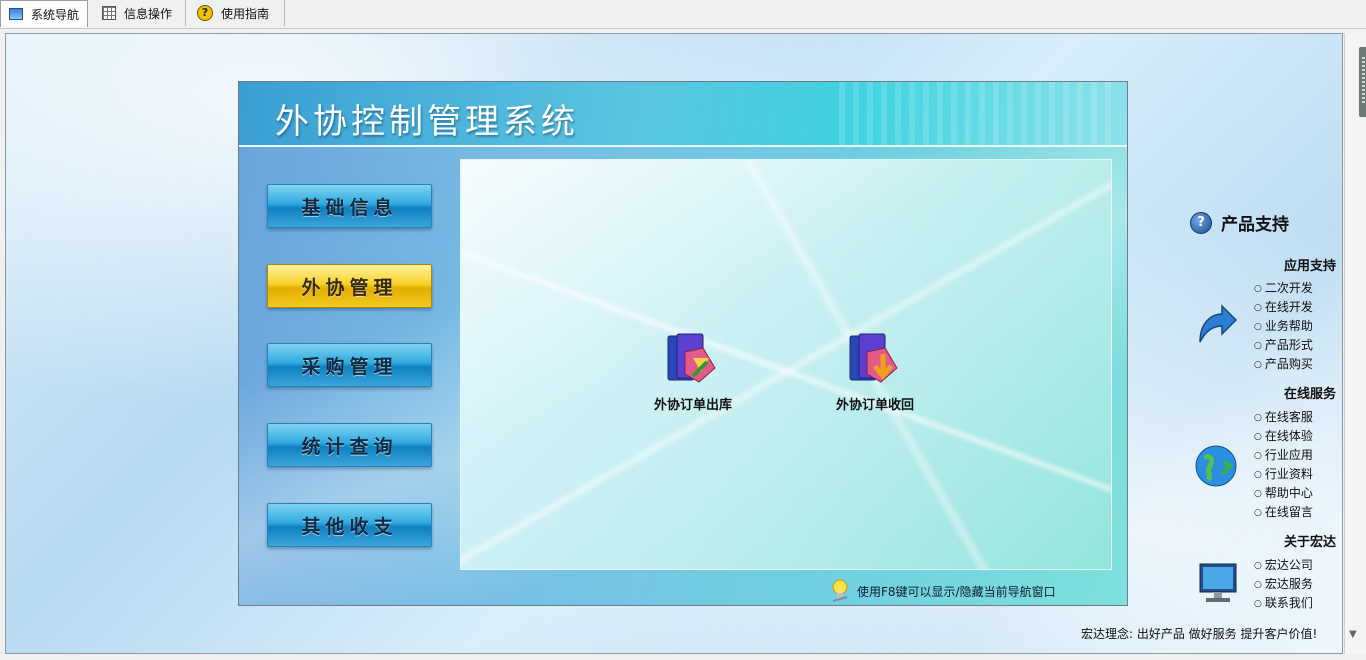  Describe the element at coordinates (349, 445) in the screenshot. I see `nav-button-statistics: 统计查询` at that location.